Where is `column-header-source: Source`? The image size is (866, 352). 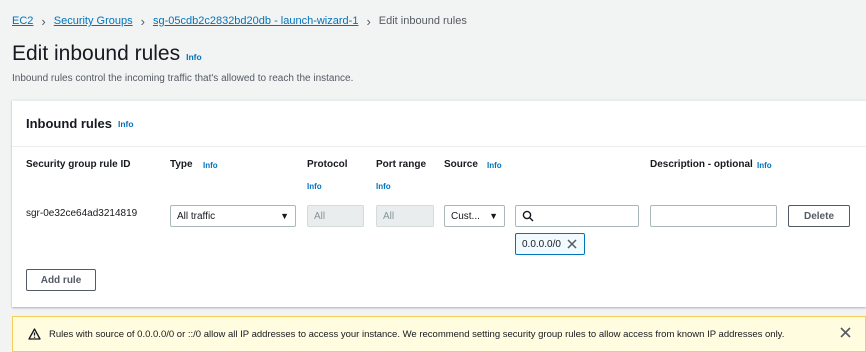 column-header-source: Source is located at coordinates (461, 164).